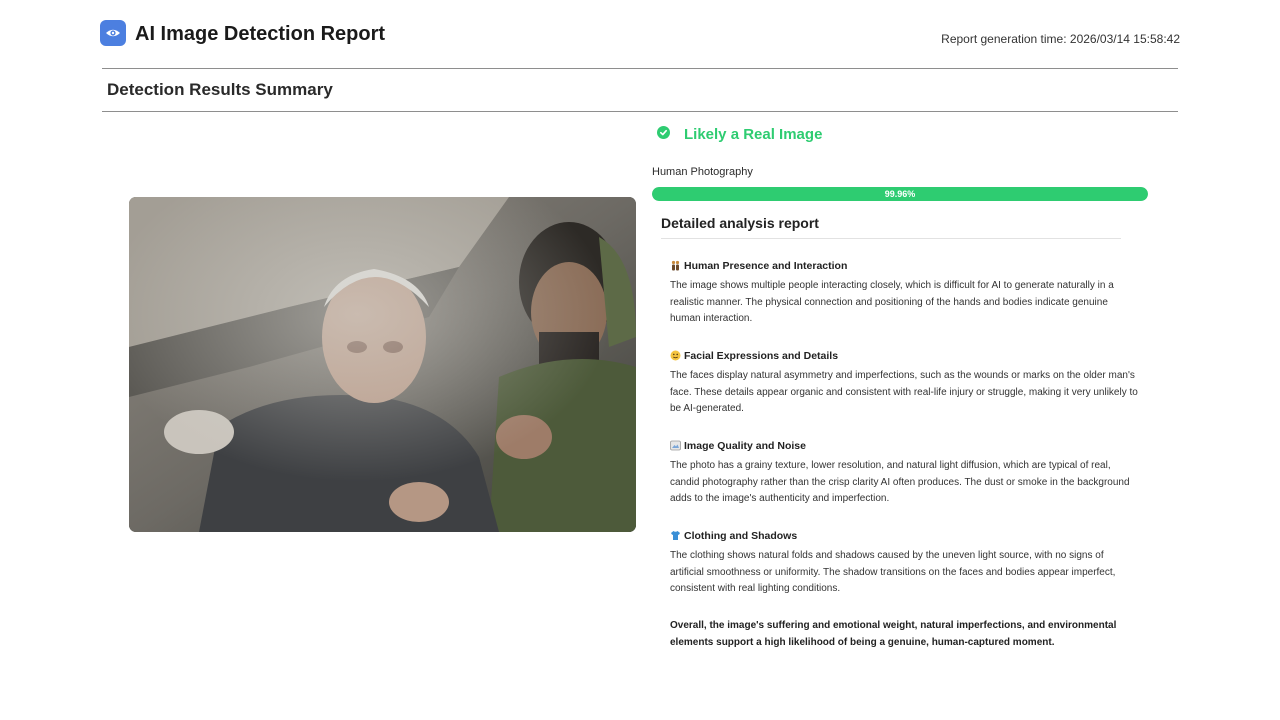  I want to click on analysis-title: Detailed analysis report, so click(740, 223).